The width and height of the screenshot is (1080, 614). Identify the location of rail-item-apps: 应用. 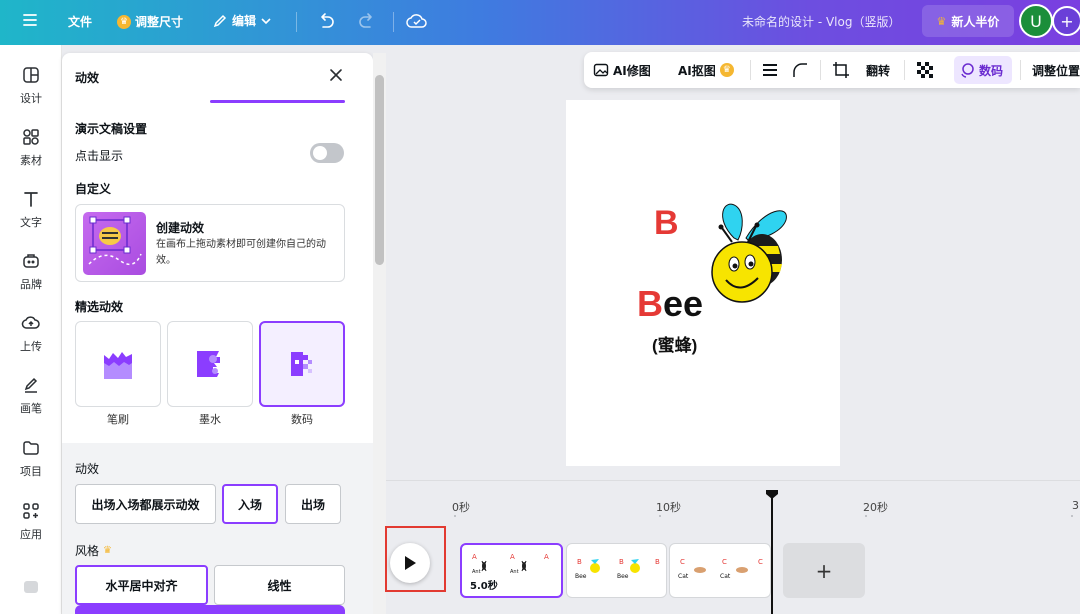
(31, 521).